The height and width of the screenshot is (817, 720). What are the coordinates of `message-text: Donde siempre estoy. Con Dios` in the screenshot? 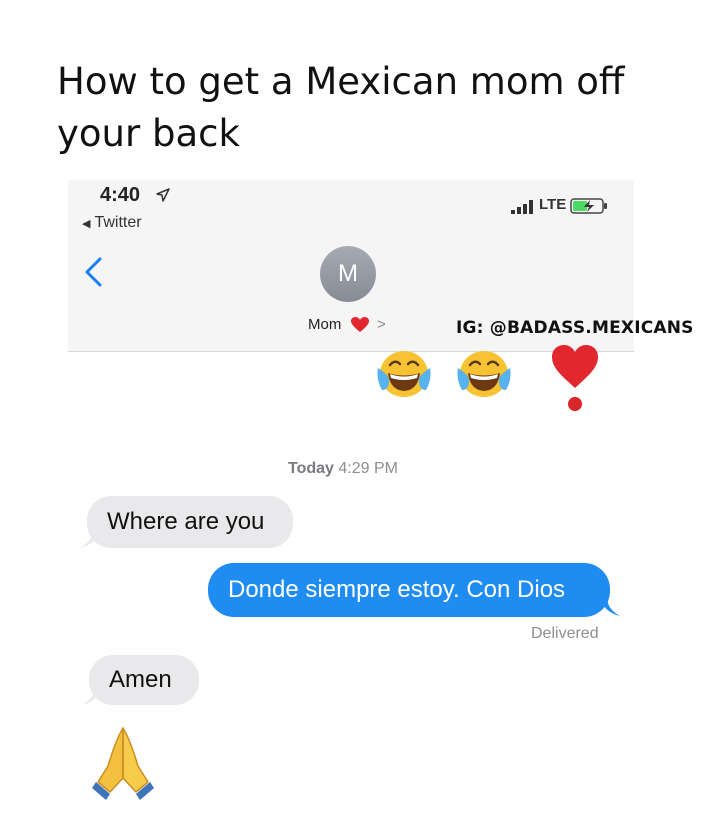 It's located at (397, 589).